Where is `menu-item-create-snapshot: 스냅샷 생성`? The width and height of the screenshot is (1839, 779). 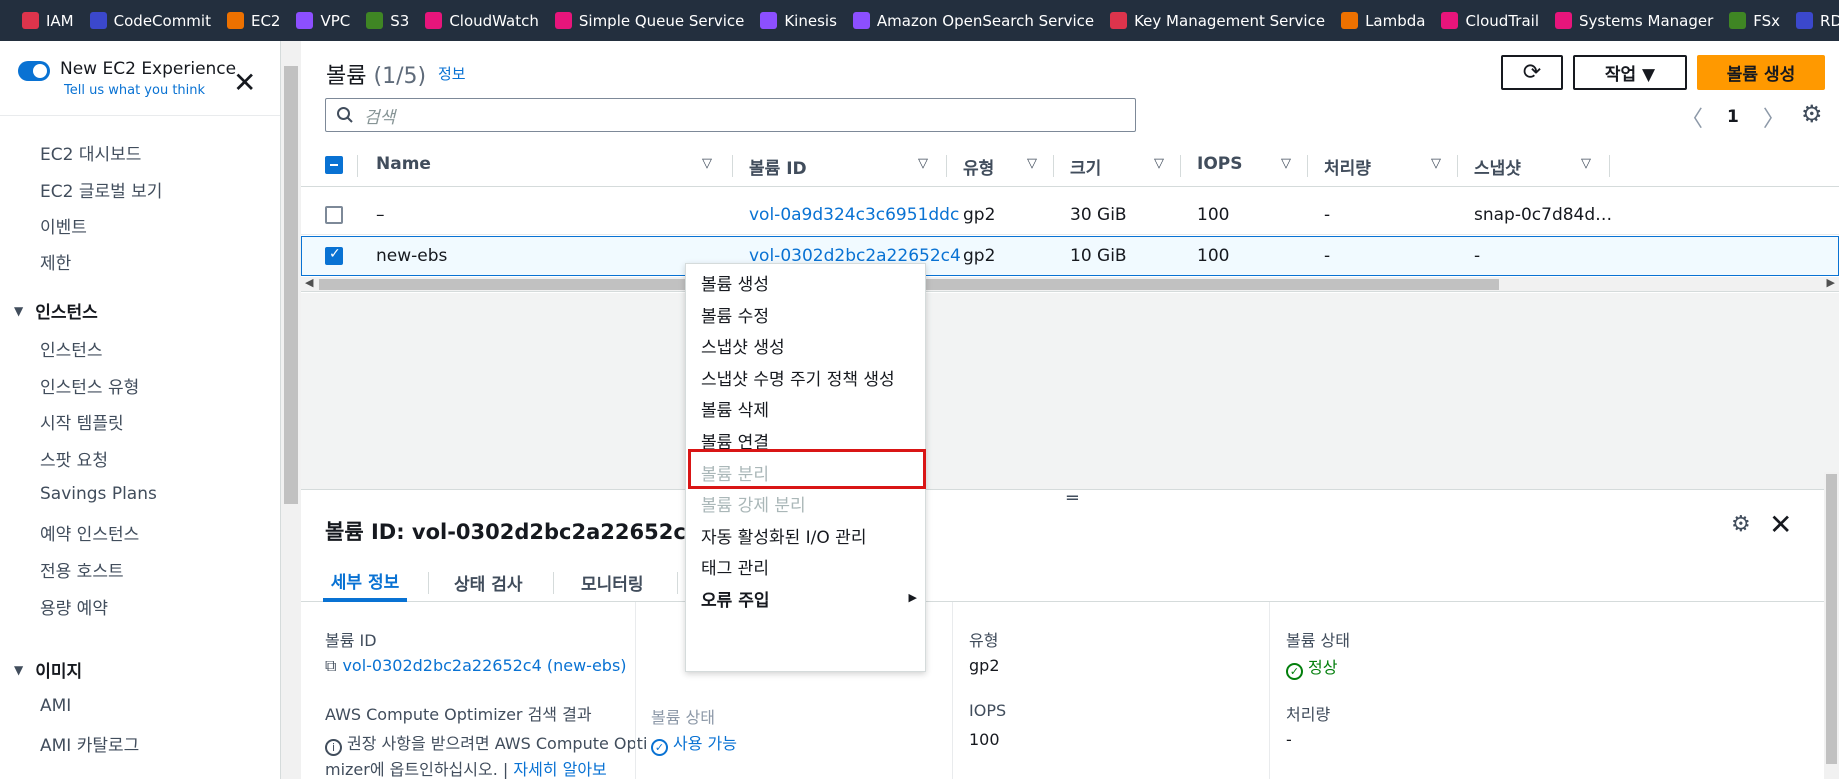
menu-item-create-snapshot: 스냅샷 생성 is located at coordinates (743, 345).